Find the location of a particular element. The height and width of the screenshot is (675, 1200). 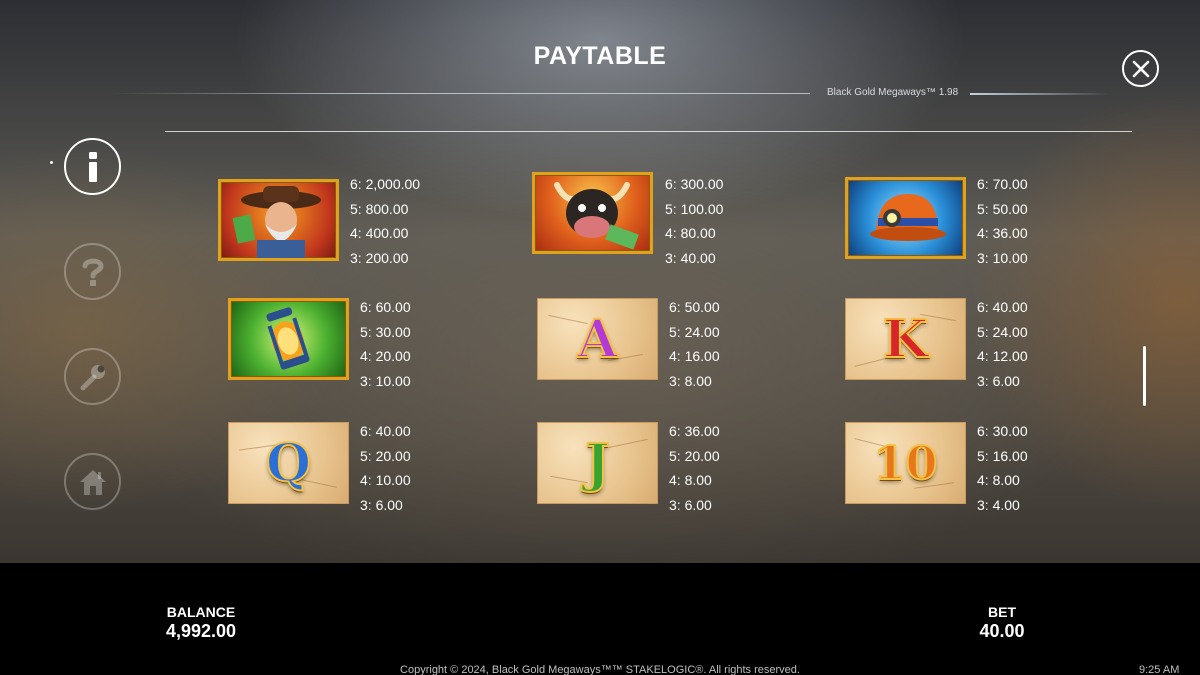

info-button is located at coordinates (92, 166).